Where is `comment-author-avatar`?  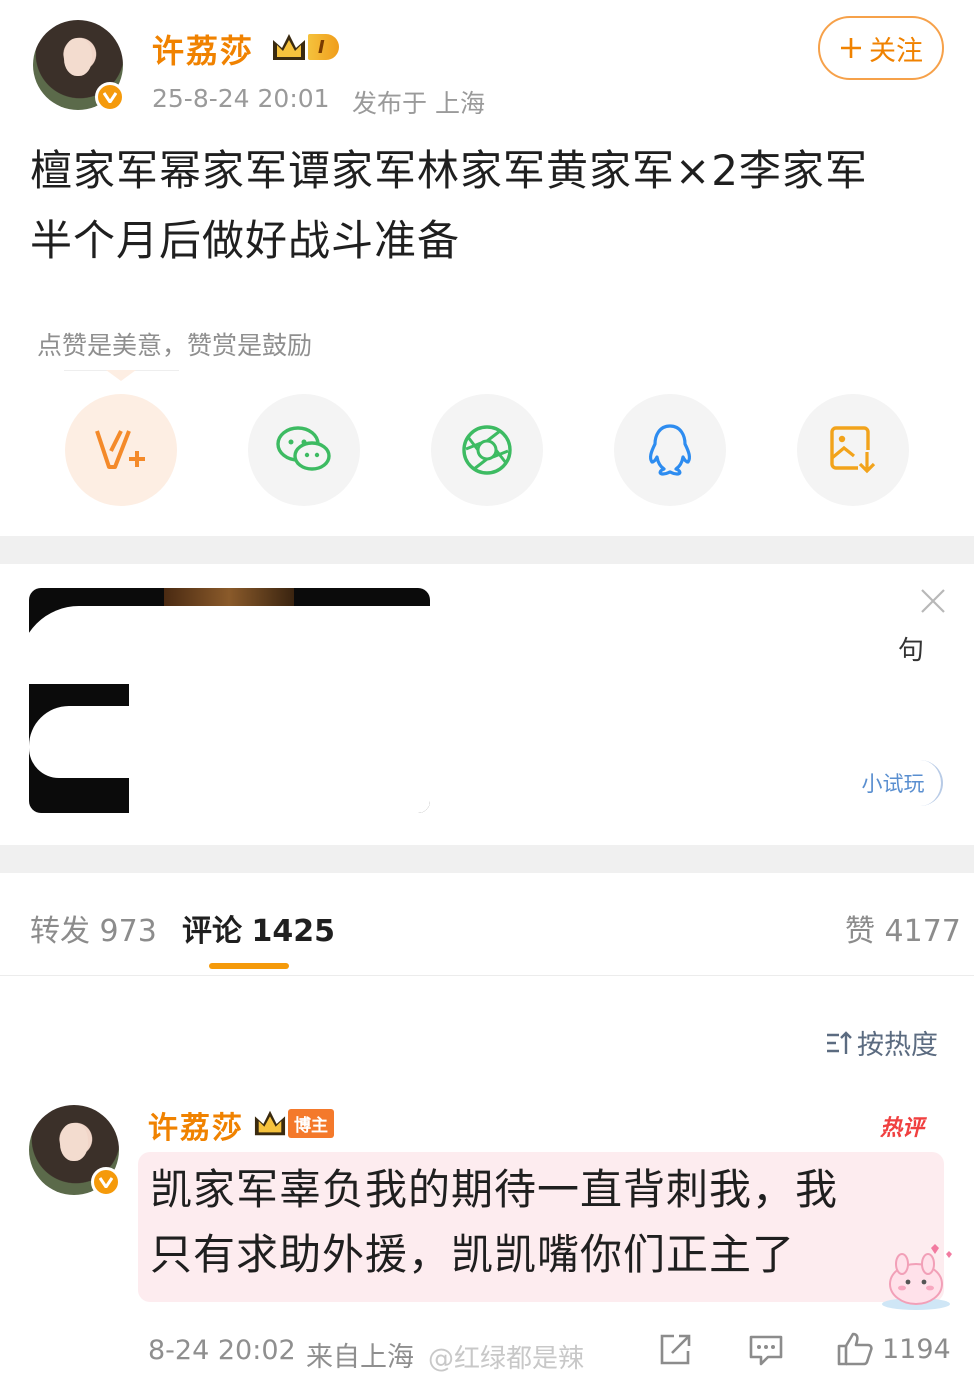
comment-author-avatar is located at coordinates (75, 1151).